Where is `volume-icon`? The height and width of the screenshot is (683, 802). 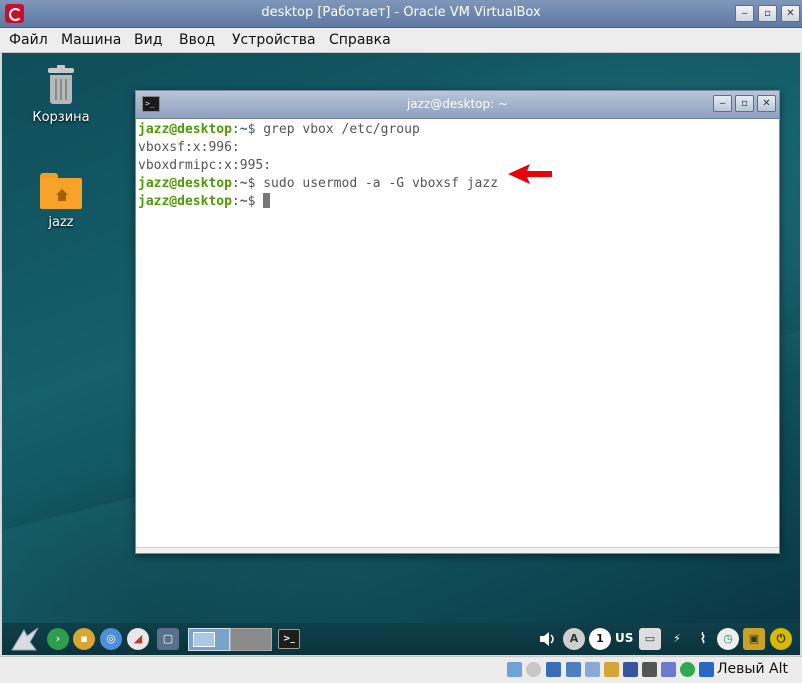
volume-icon is located at coordinates (548, 639).